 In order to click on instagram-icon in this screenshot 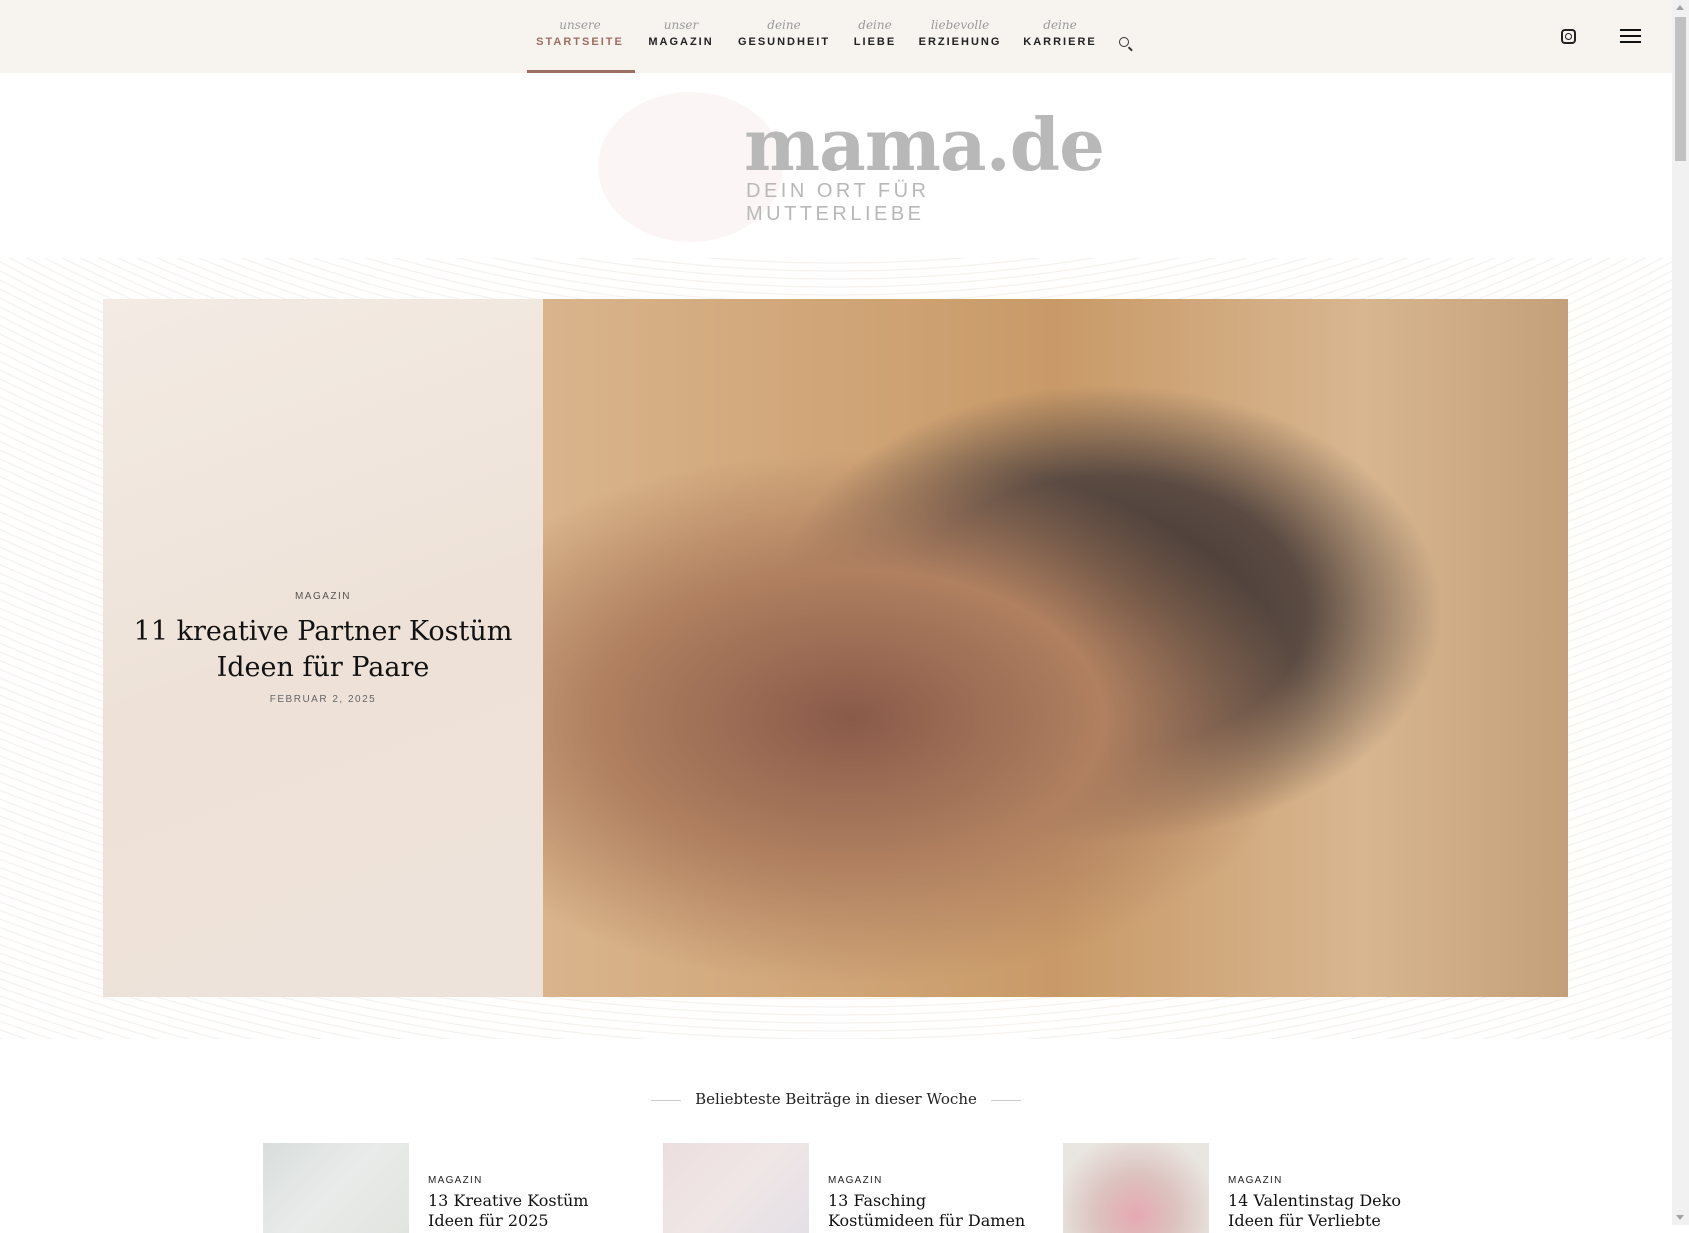, I will do `click(1568, 36)`.